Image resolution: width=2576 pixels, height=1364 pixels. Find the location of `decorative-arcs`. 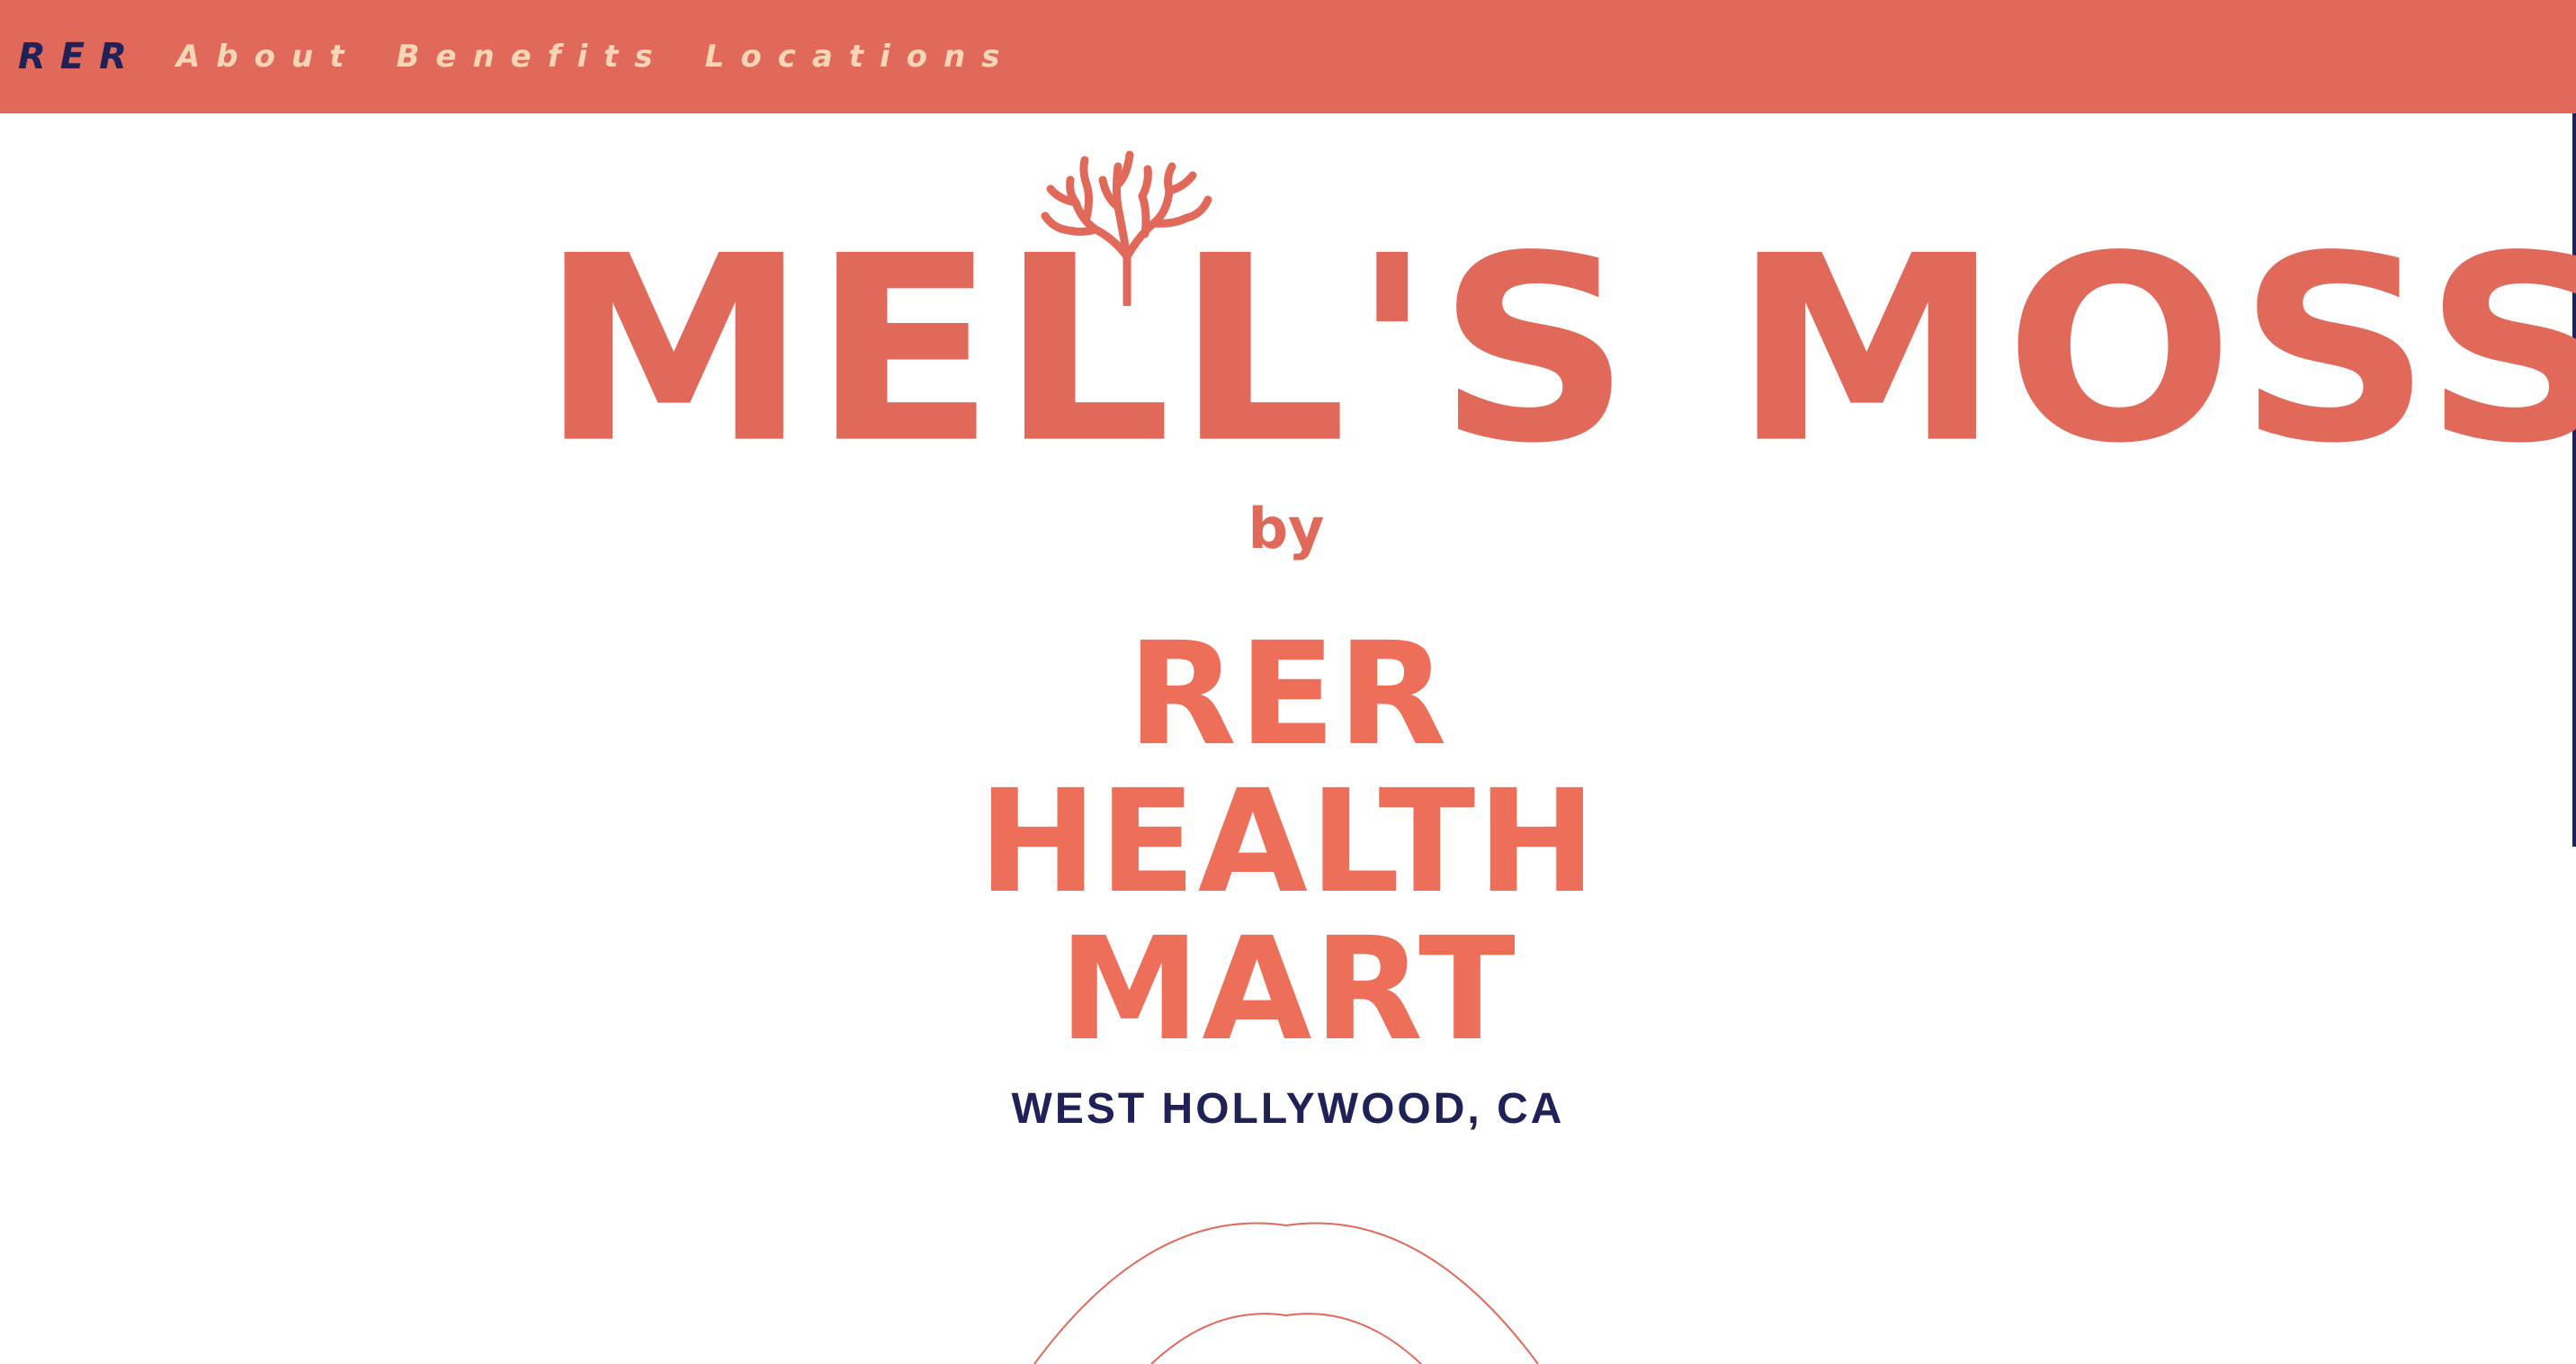

decorative-arcs is located at coordinates (1286, 1293).